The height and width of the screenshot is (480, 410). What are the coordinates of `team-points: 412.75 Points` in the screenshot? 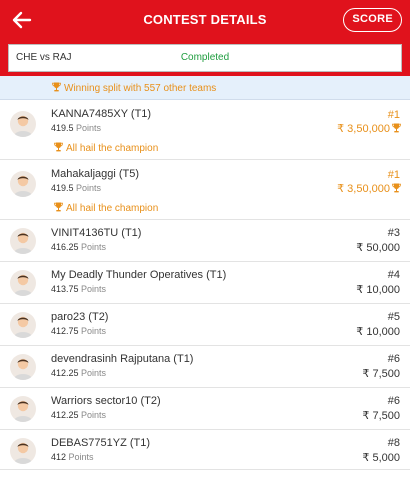 It's located at (78, 331).